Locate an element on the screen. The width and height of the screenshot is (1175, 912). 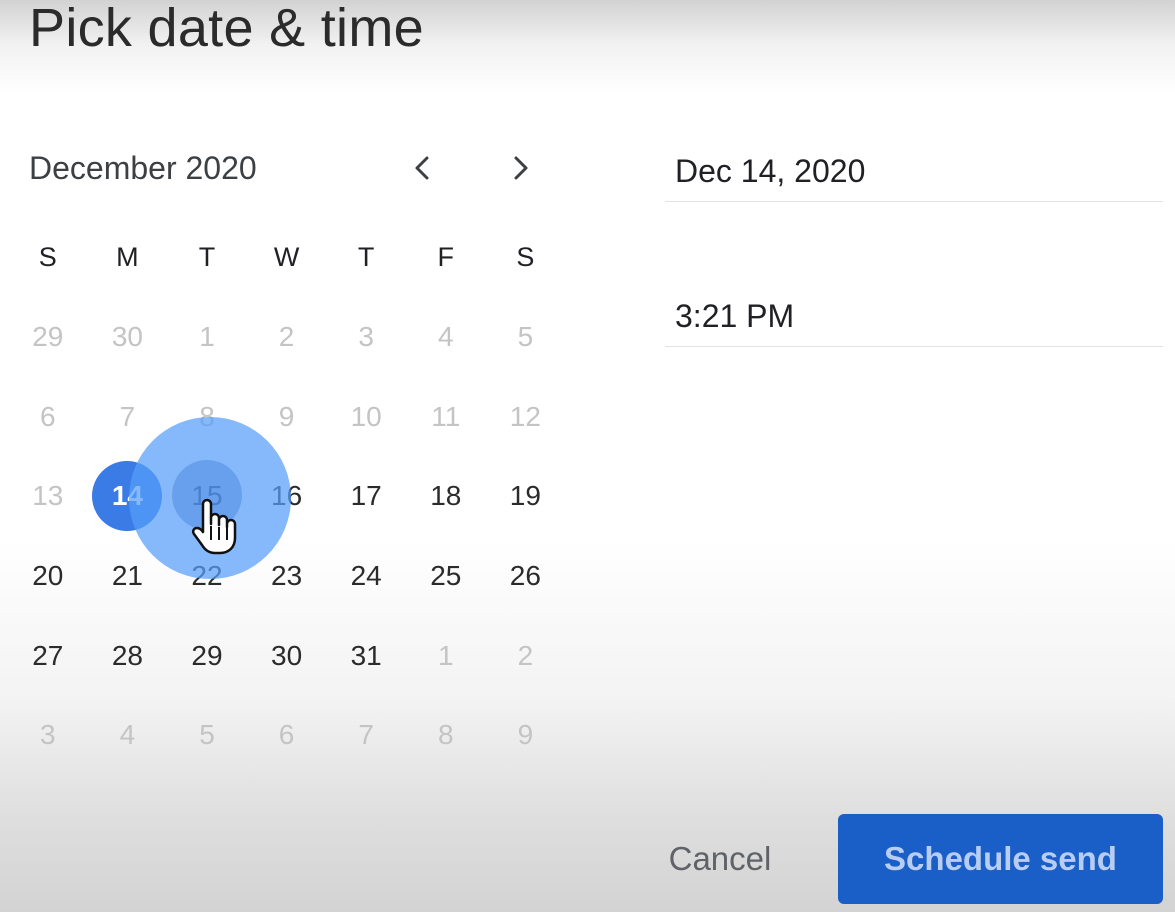
calendar-day: 23 is located at coordinates (287, 576).